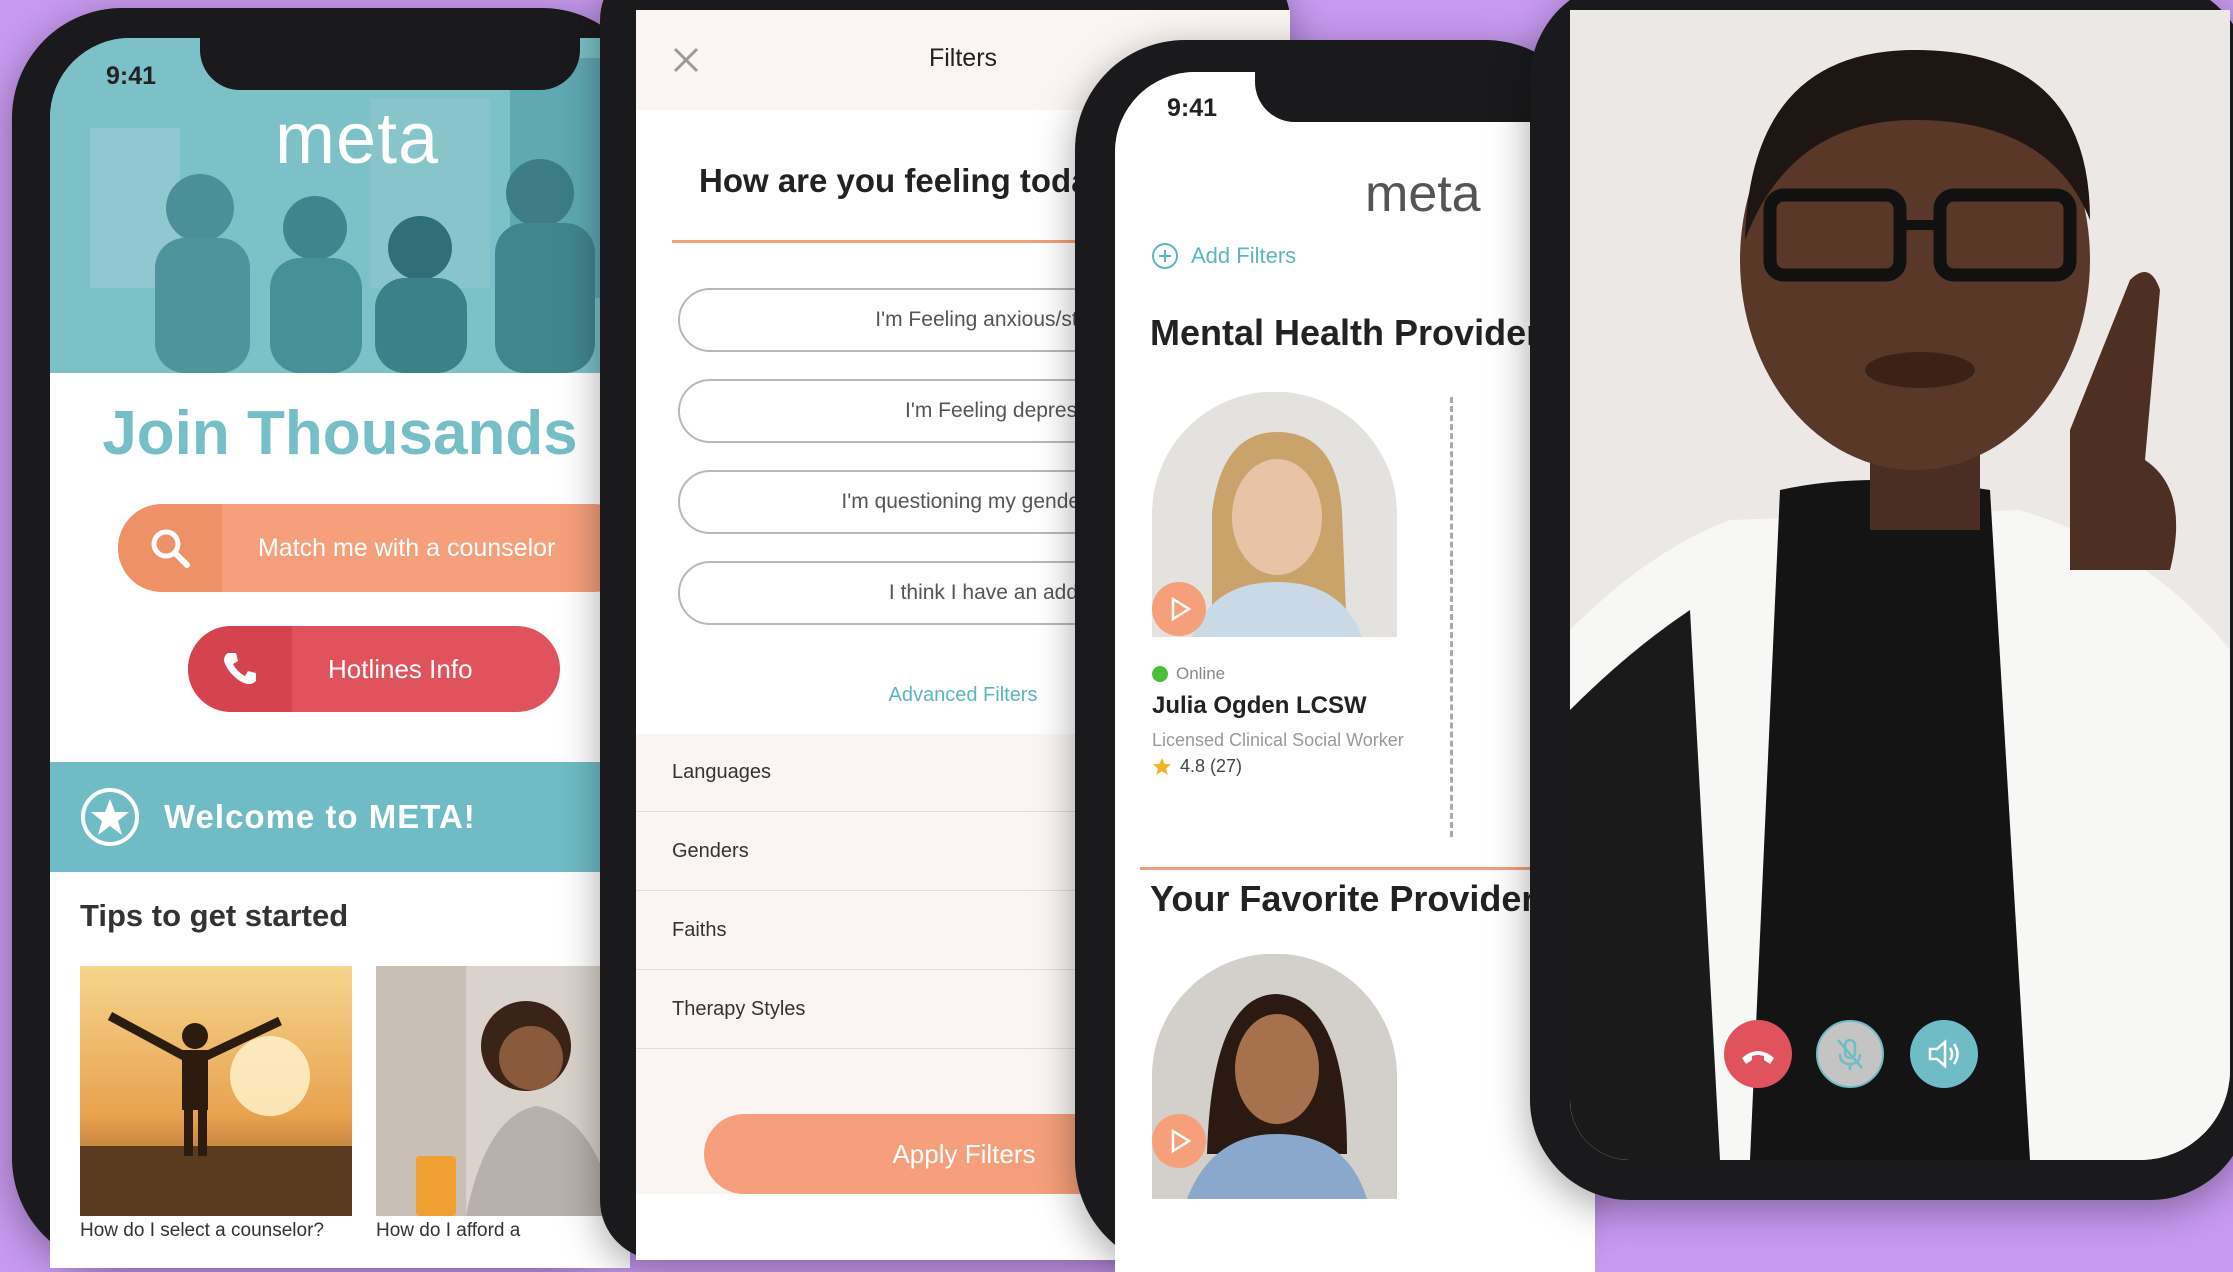 This screenshot has height=1272, width=2233. I want to click on tip-card-afford, so click(503, 1091).